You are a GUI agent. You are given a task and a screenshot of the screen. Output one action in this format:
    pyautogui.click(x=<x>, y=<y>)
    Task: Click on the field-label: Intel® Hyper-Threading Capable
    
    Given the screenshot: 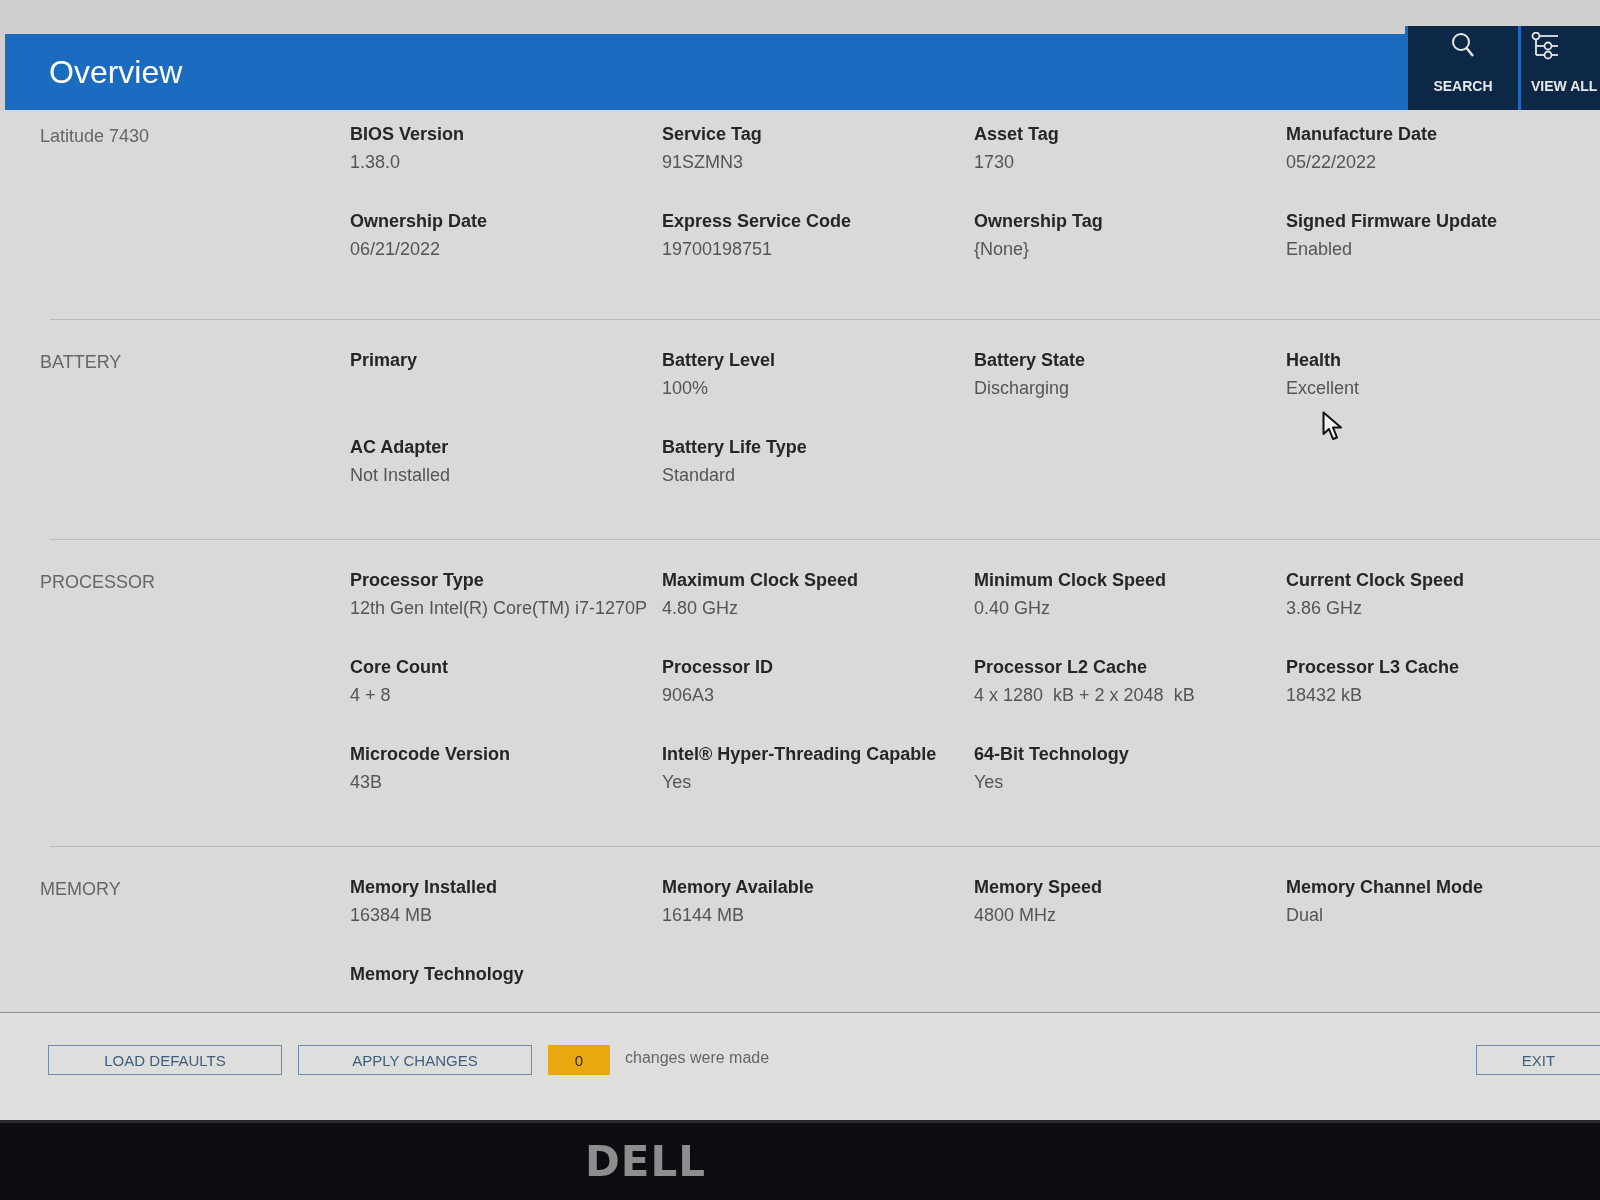 What is the action you would take?
    pyautogui.click(x=799, y=754)
    